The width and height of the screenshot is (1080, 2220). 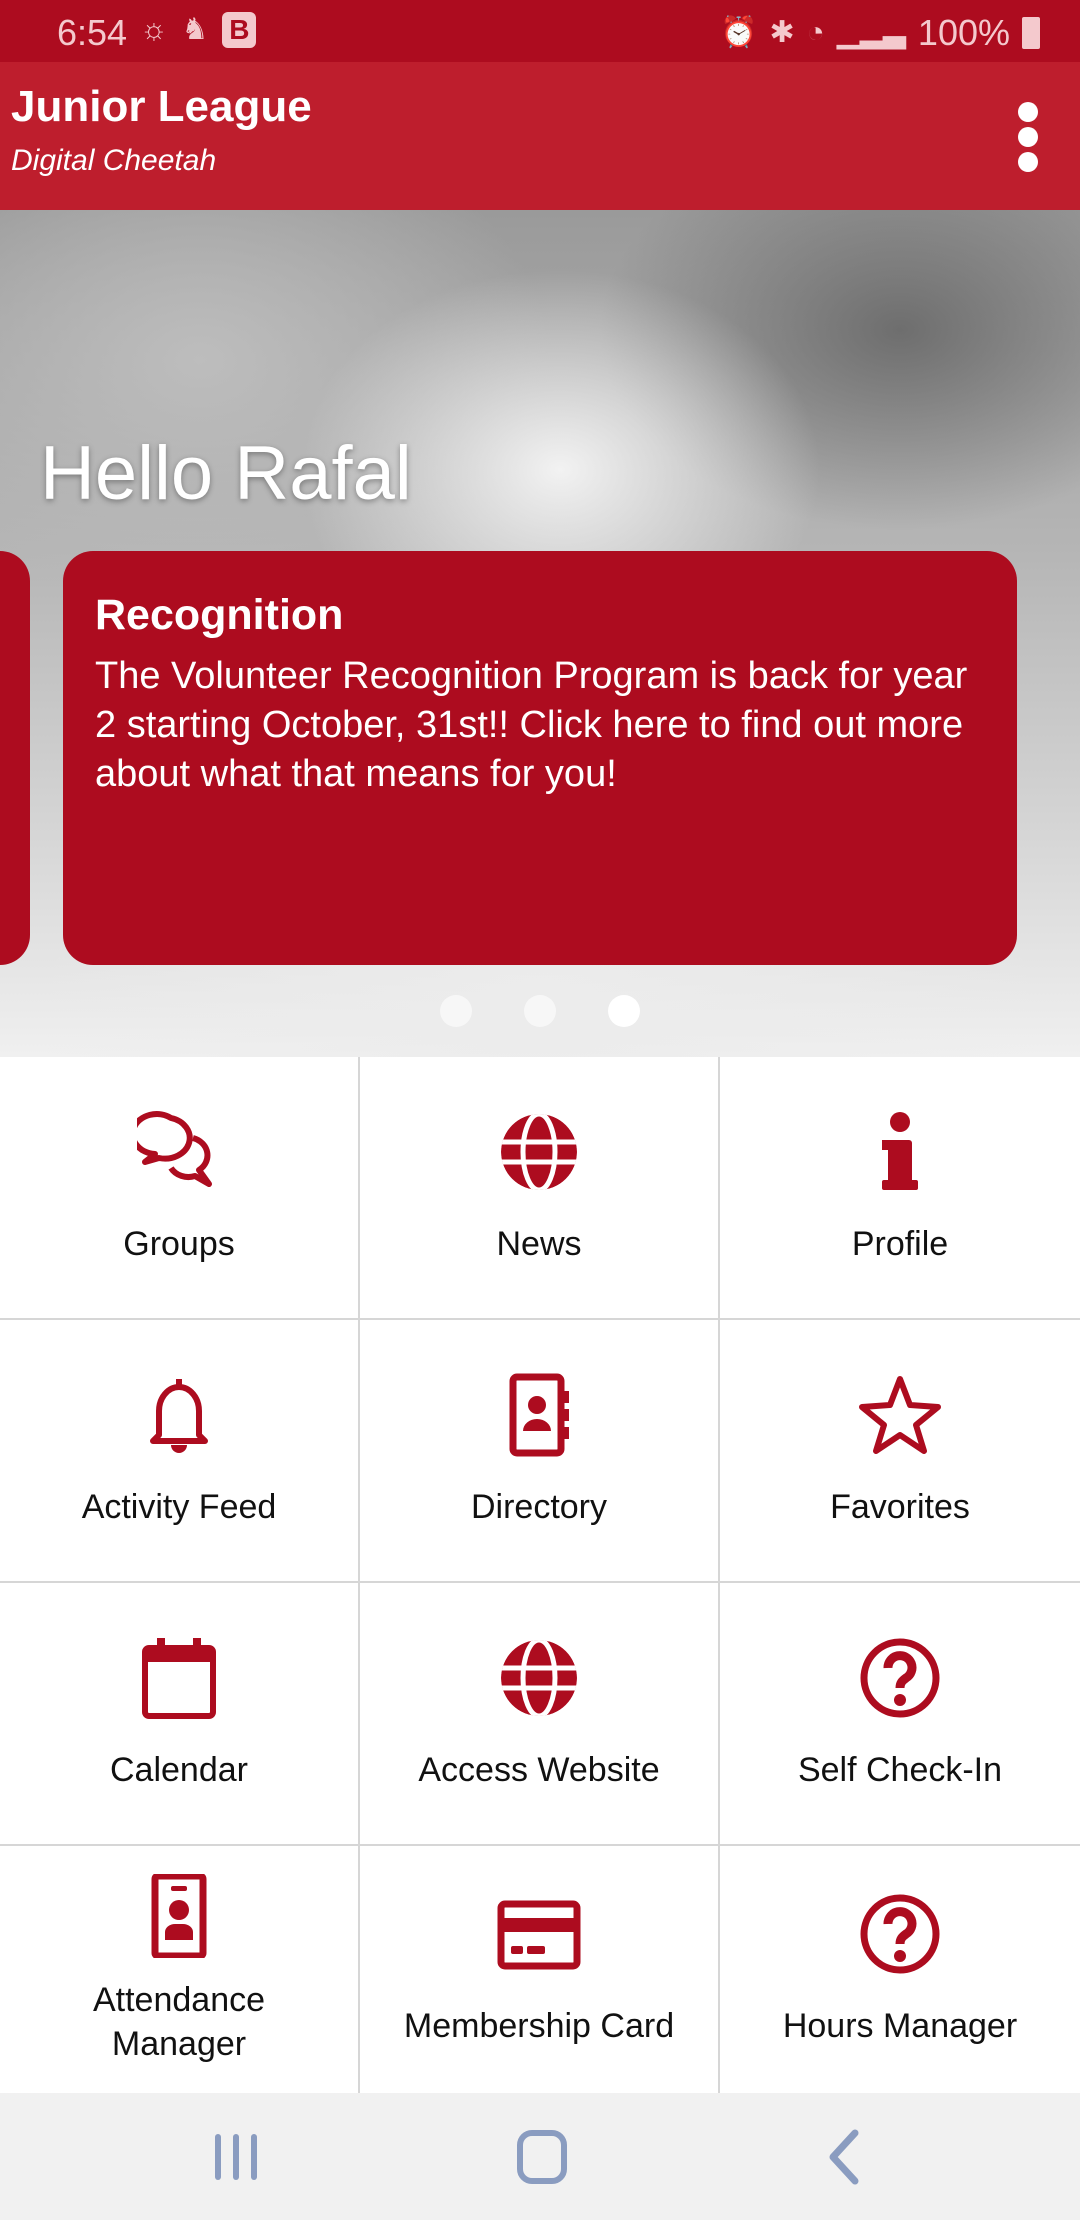 What do you see at coordinates (540, 31) in the screenshot?
I see `status-bar: 6:54 ☼ ♞ B ⏰ ✱ ◔ ▁▂▃ 100%` at bounding box center [540, 31].